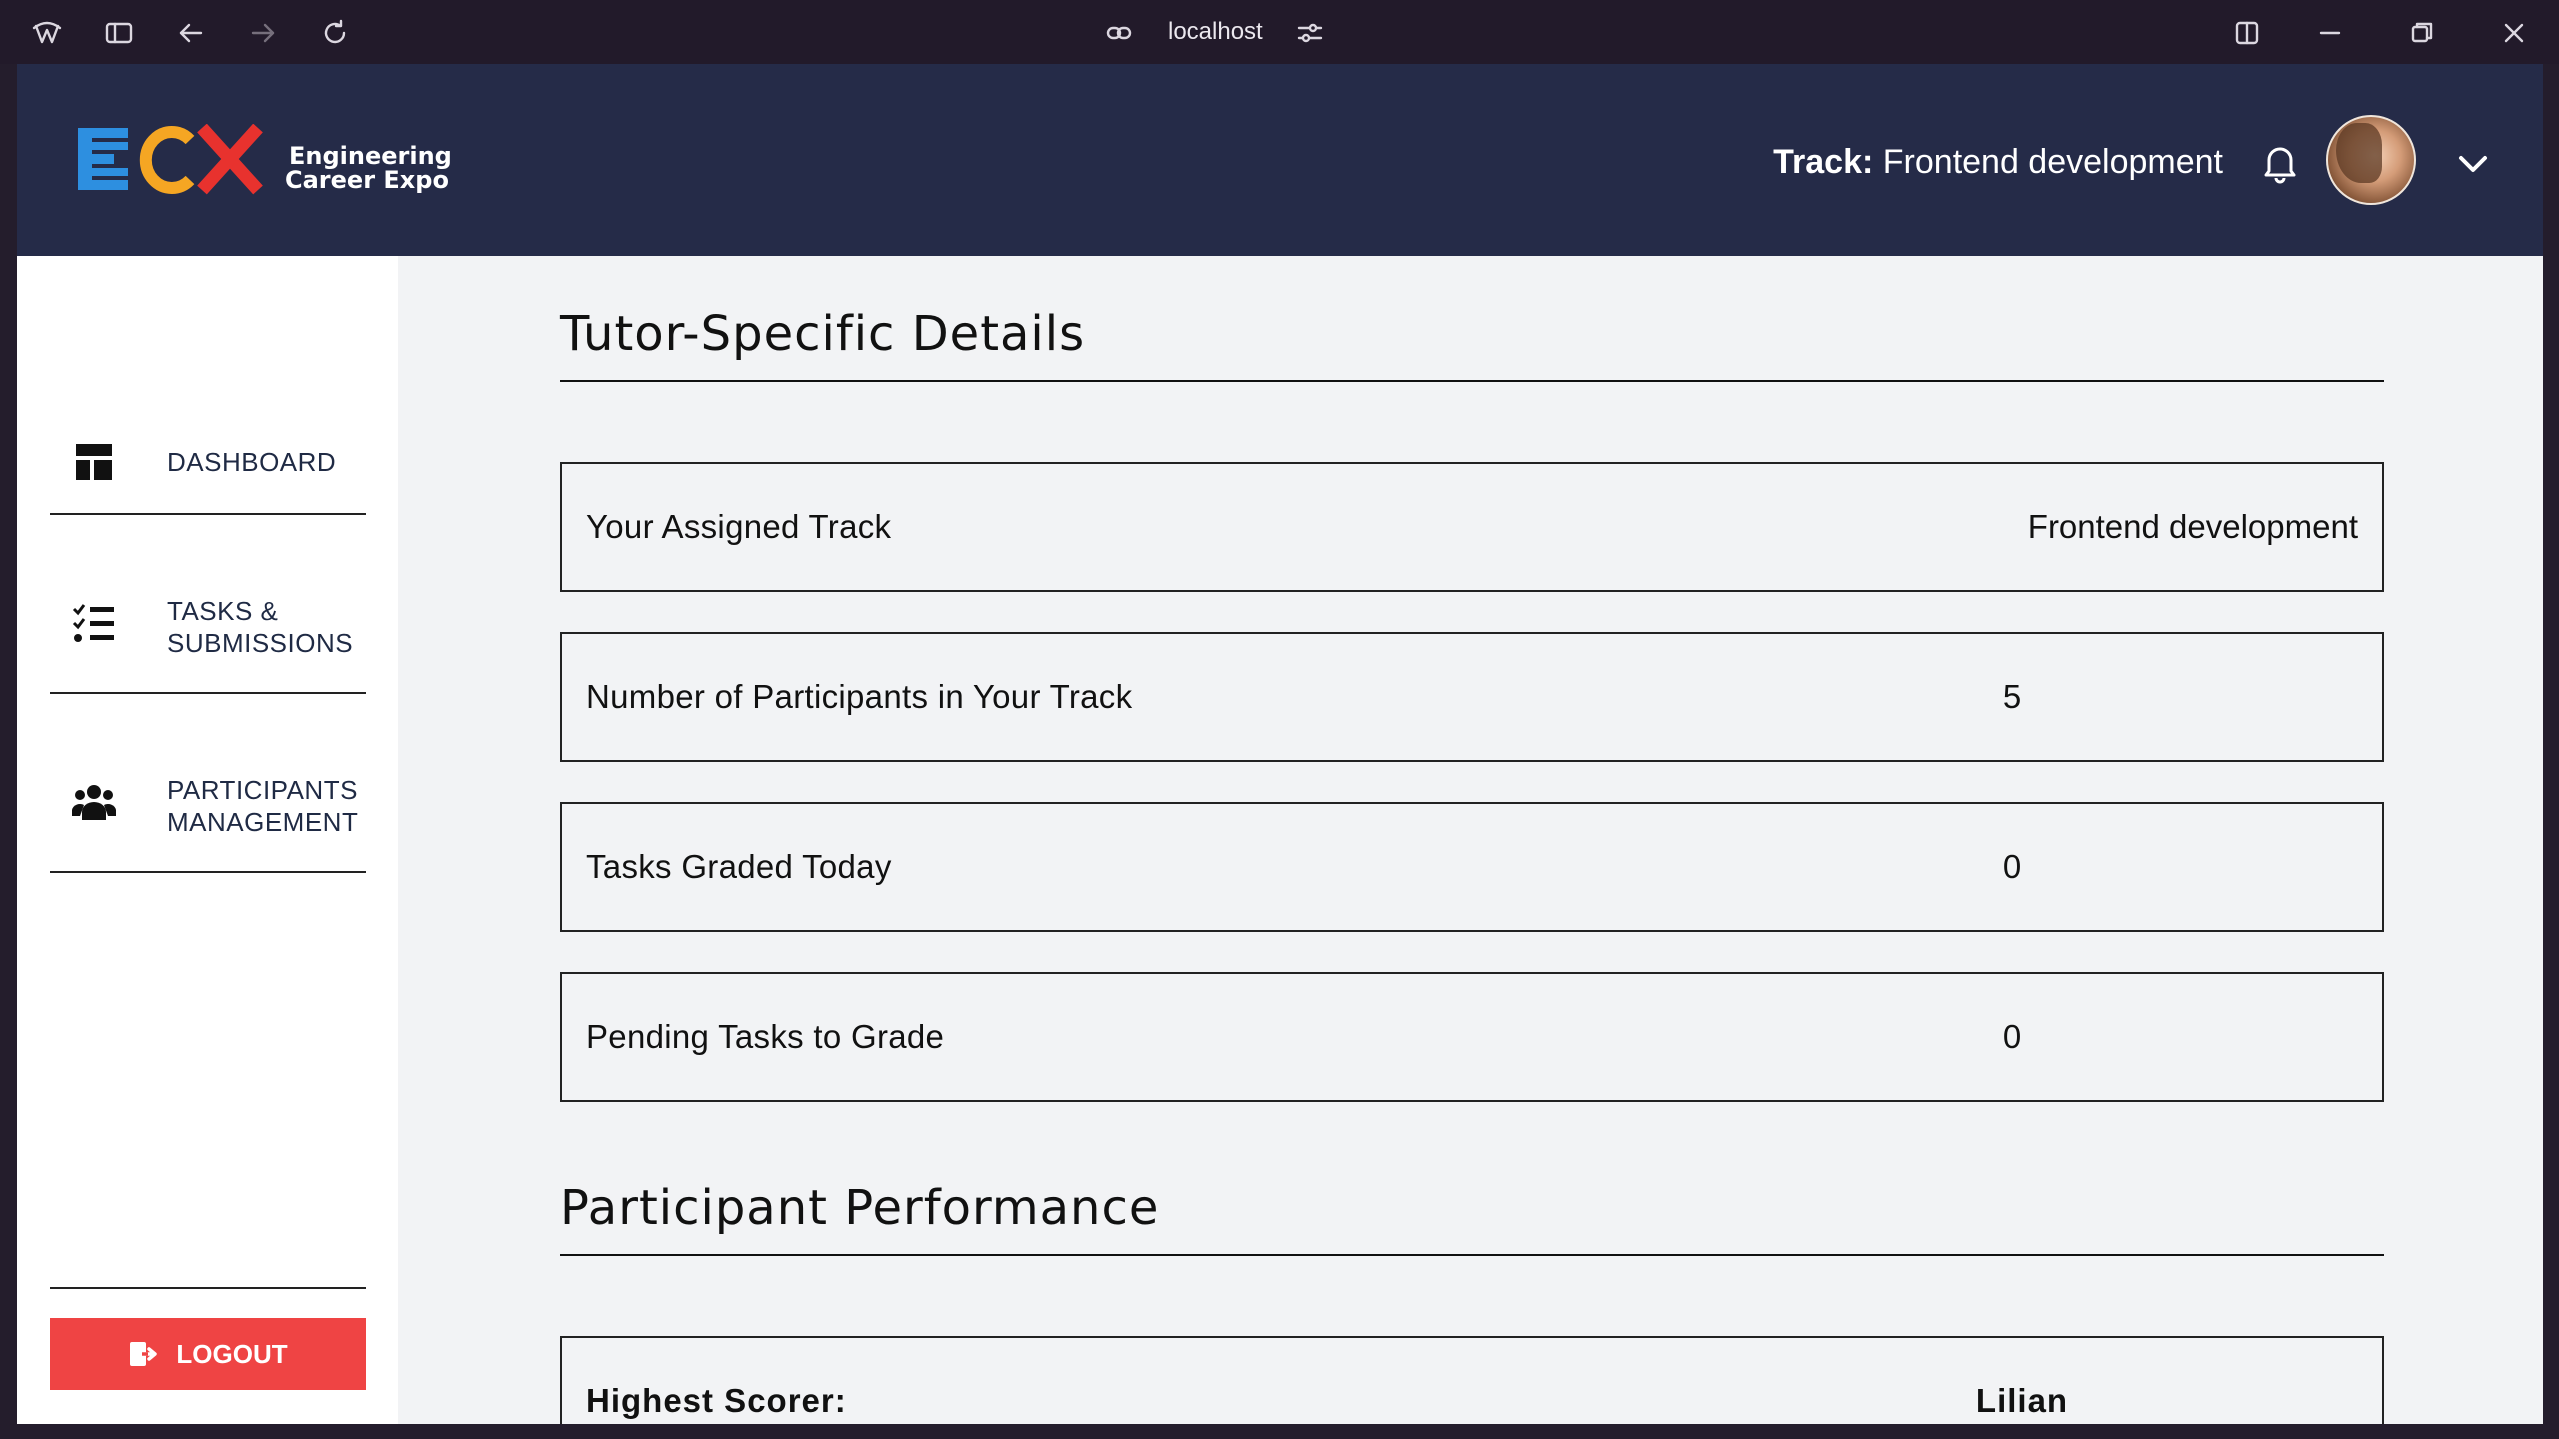 The width and height of the screenshot is (2559, 1439). I want to click on track-indicator: Track: Frontend development, so click(1998, 162).